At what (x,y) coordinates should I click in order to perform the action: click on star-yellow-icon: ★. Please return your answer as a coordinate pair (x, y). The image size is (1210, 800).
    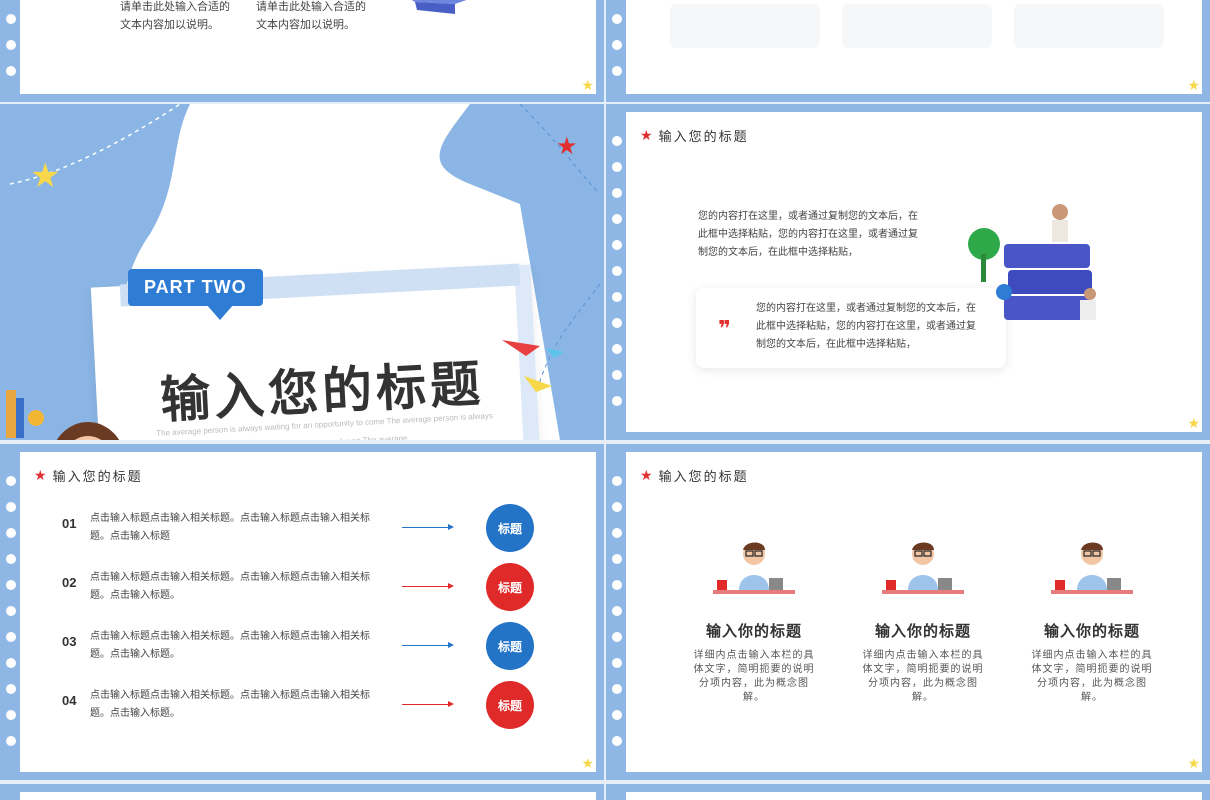
    Looking at the image, I should click on (45, 176).